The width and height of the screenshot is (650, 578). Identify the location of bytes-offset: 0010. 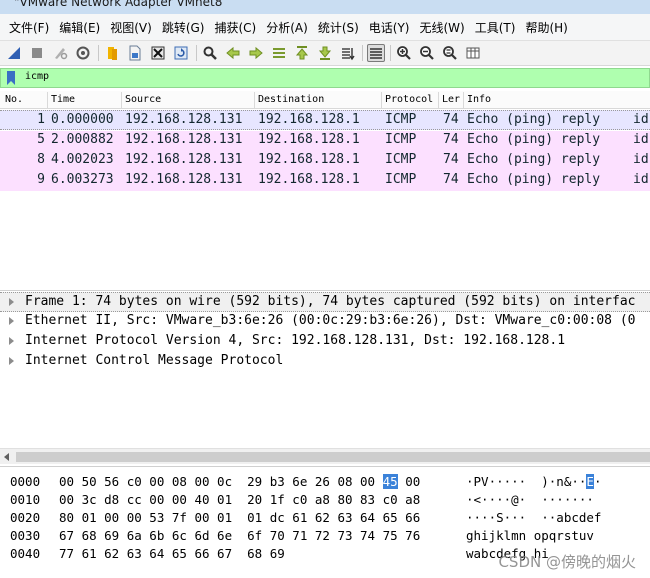
(25, 499).